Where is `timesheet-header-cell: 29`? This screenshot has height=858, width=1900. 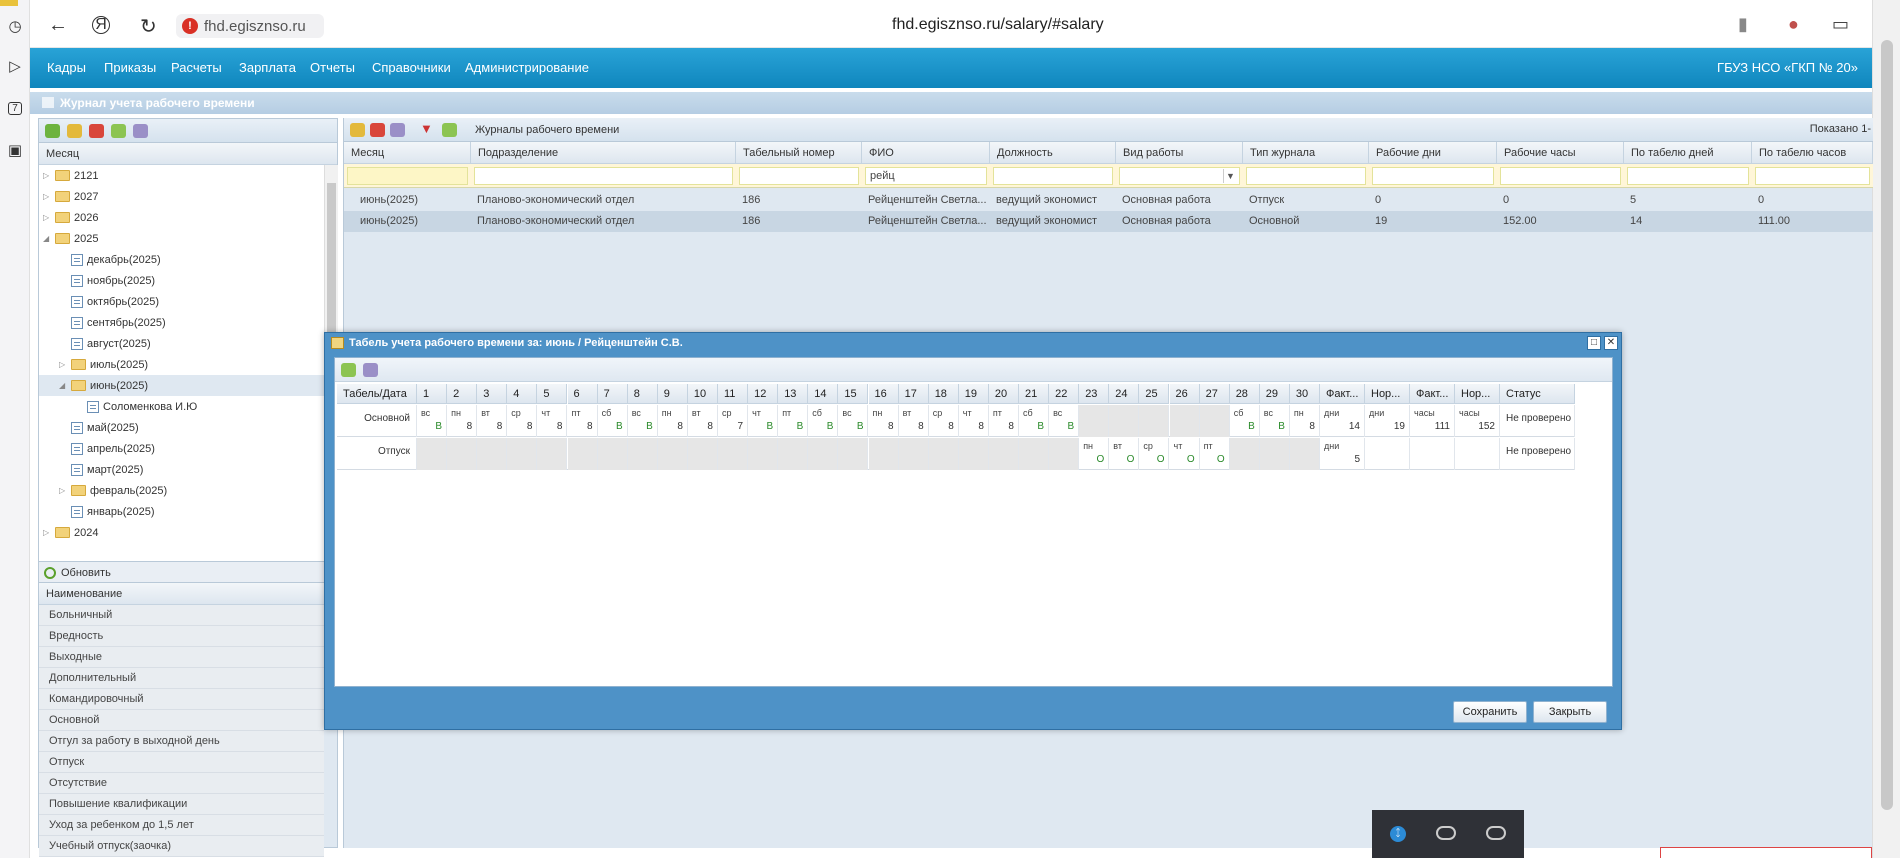 timesheet-header-cell: 29 is located at coordinates (1274, 394).